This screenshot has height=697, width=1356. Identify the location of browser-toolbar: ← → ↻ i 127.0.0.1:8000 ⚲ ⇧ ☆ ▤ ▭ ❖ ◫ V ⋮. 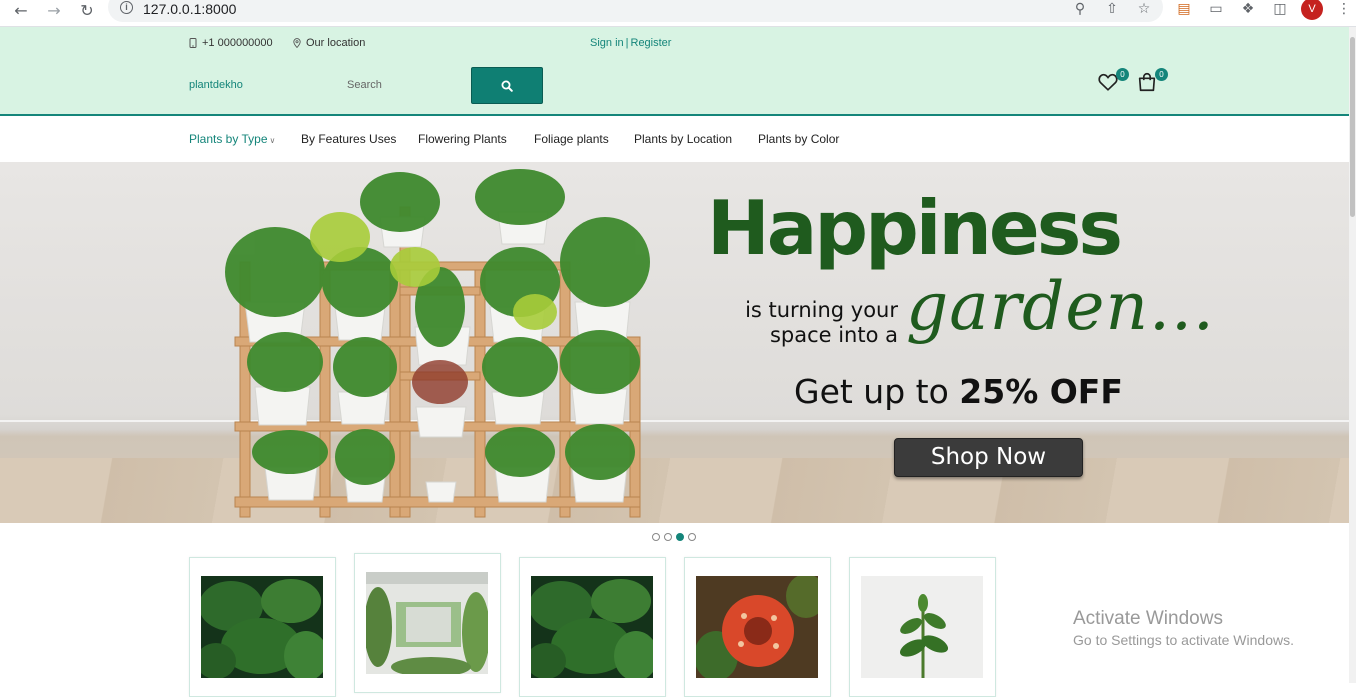
(678, 13).